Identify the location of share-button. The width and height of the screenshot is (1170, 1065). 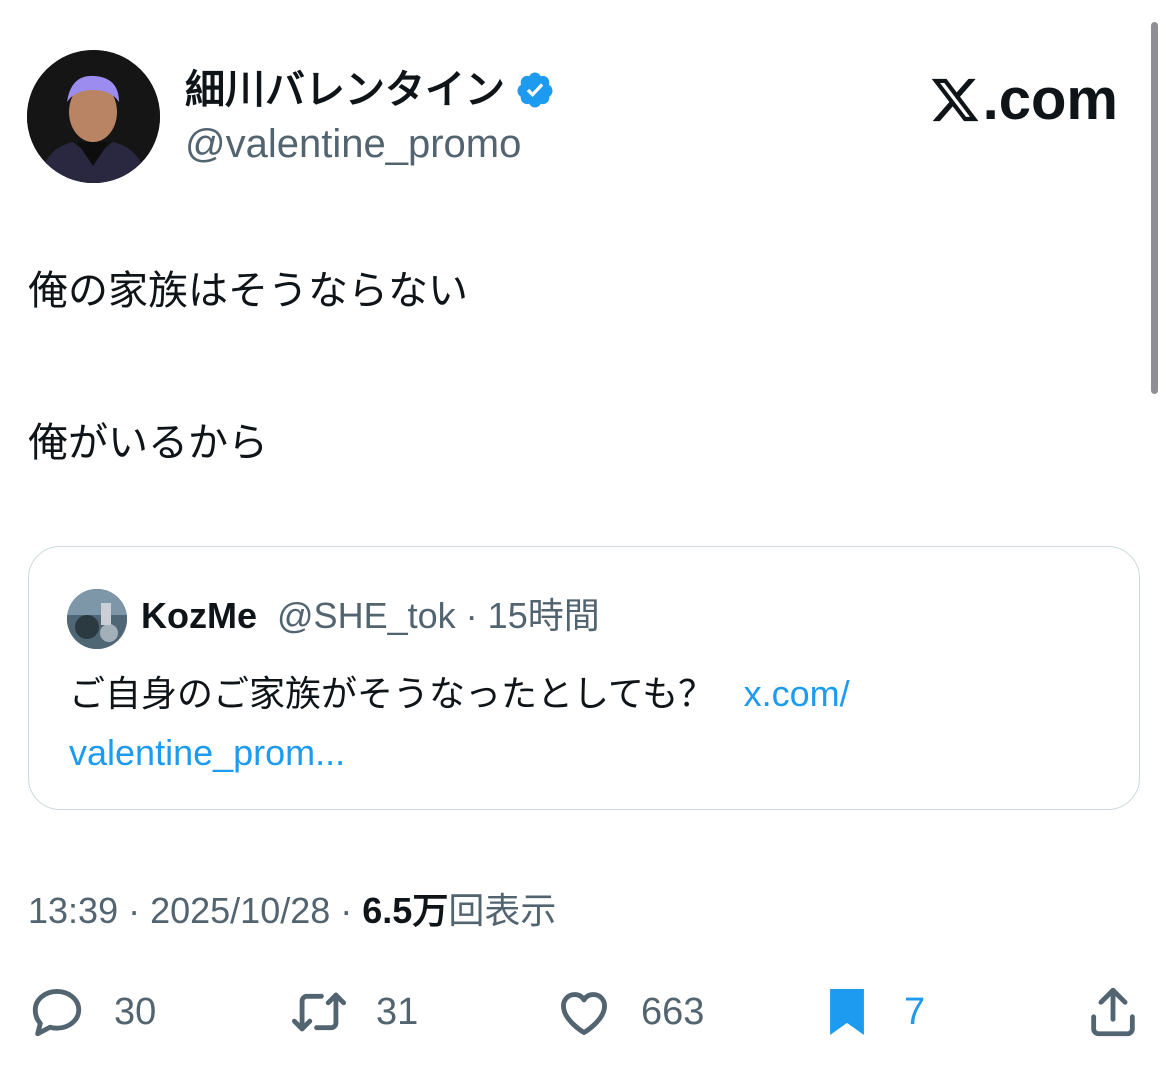
(1113, 1012).